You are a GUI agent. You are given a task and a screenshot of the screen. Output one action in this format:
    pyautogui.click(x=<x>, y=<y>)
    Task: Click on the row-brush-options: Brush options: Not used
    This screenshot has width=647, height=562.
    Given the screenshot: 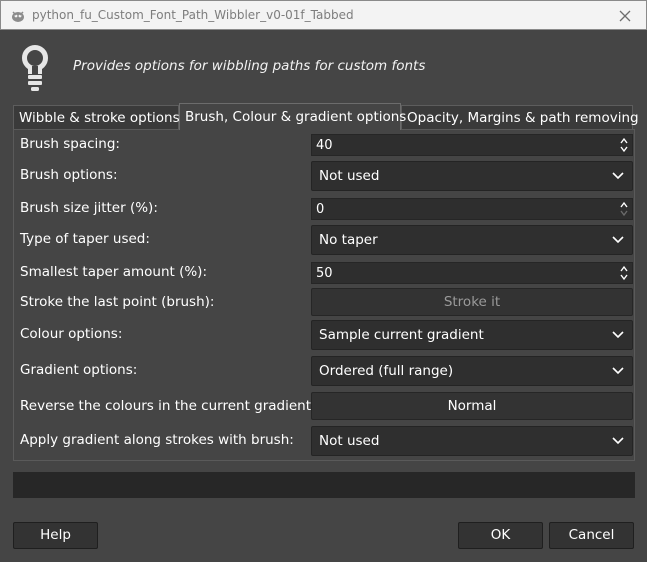 What is the action you would take?
    pyautogui.click(x=324, y=176)
    